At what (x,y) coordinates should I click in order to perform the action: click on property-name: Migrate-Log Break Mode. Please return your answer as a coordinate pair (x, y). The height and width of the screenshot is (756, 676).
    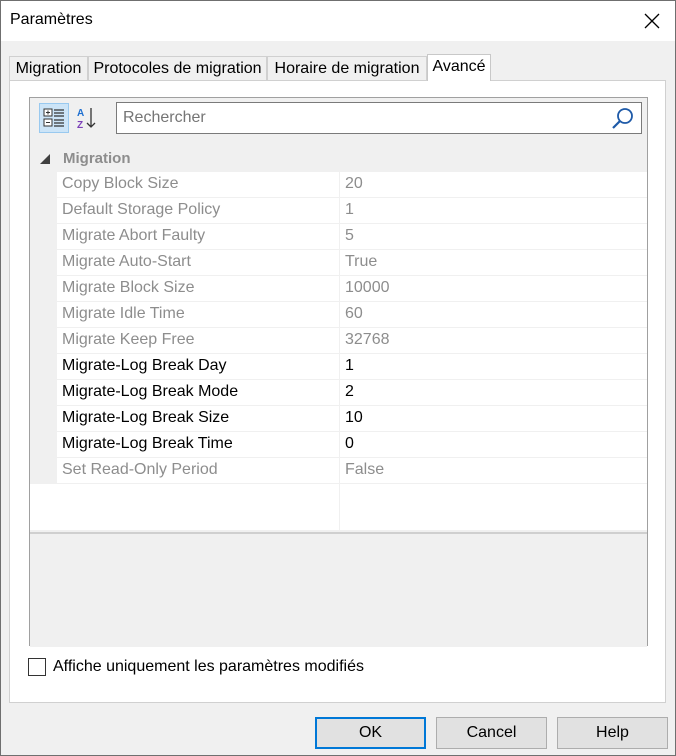
    Looking at the image, I should click on (150, 391).